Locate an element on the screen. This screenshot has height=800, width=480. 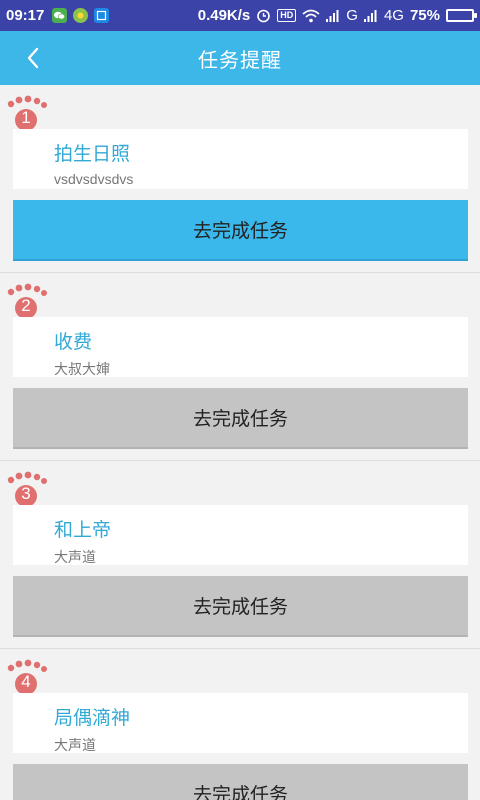
network-speed: 0.49K/s is located at coordinates (224, 15).